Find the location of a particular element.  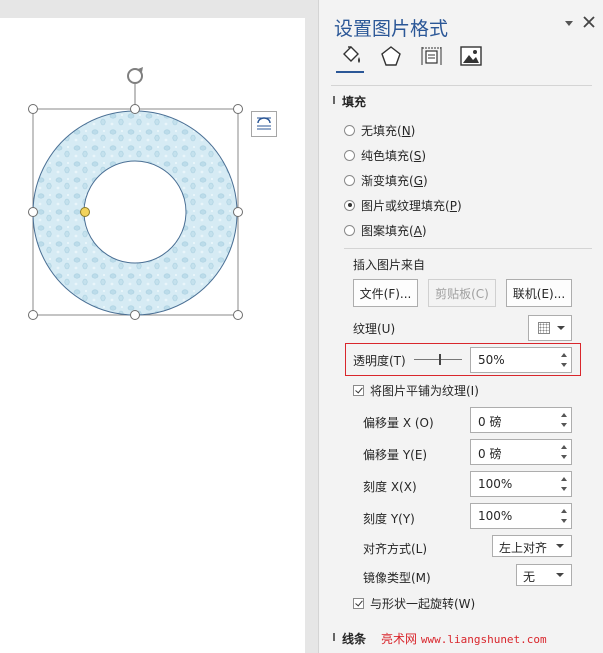

scale-y-label: 刻度 Y(Y) is located at coordinates (389, 519).